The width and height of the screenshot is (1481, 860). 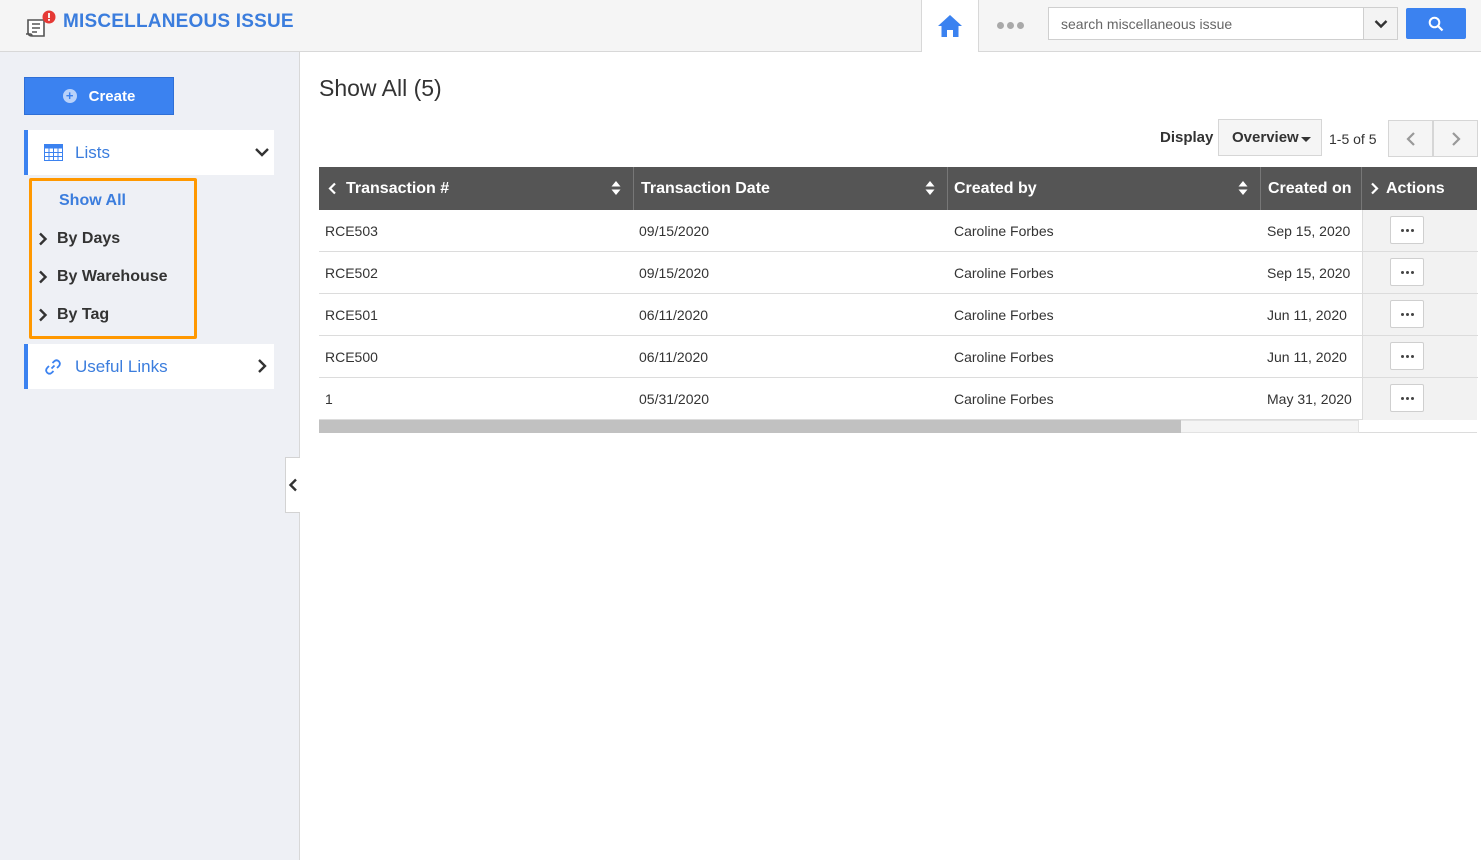 I want to click on search-dropdown-button, so click(x=1380, y=23).